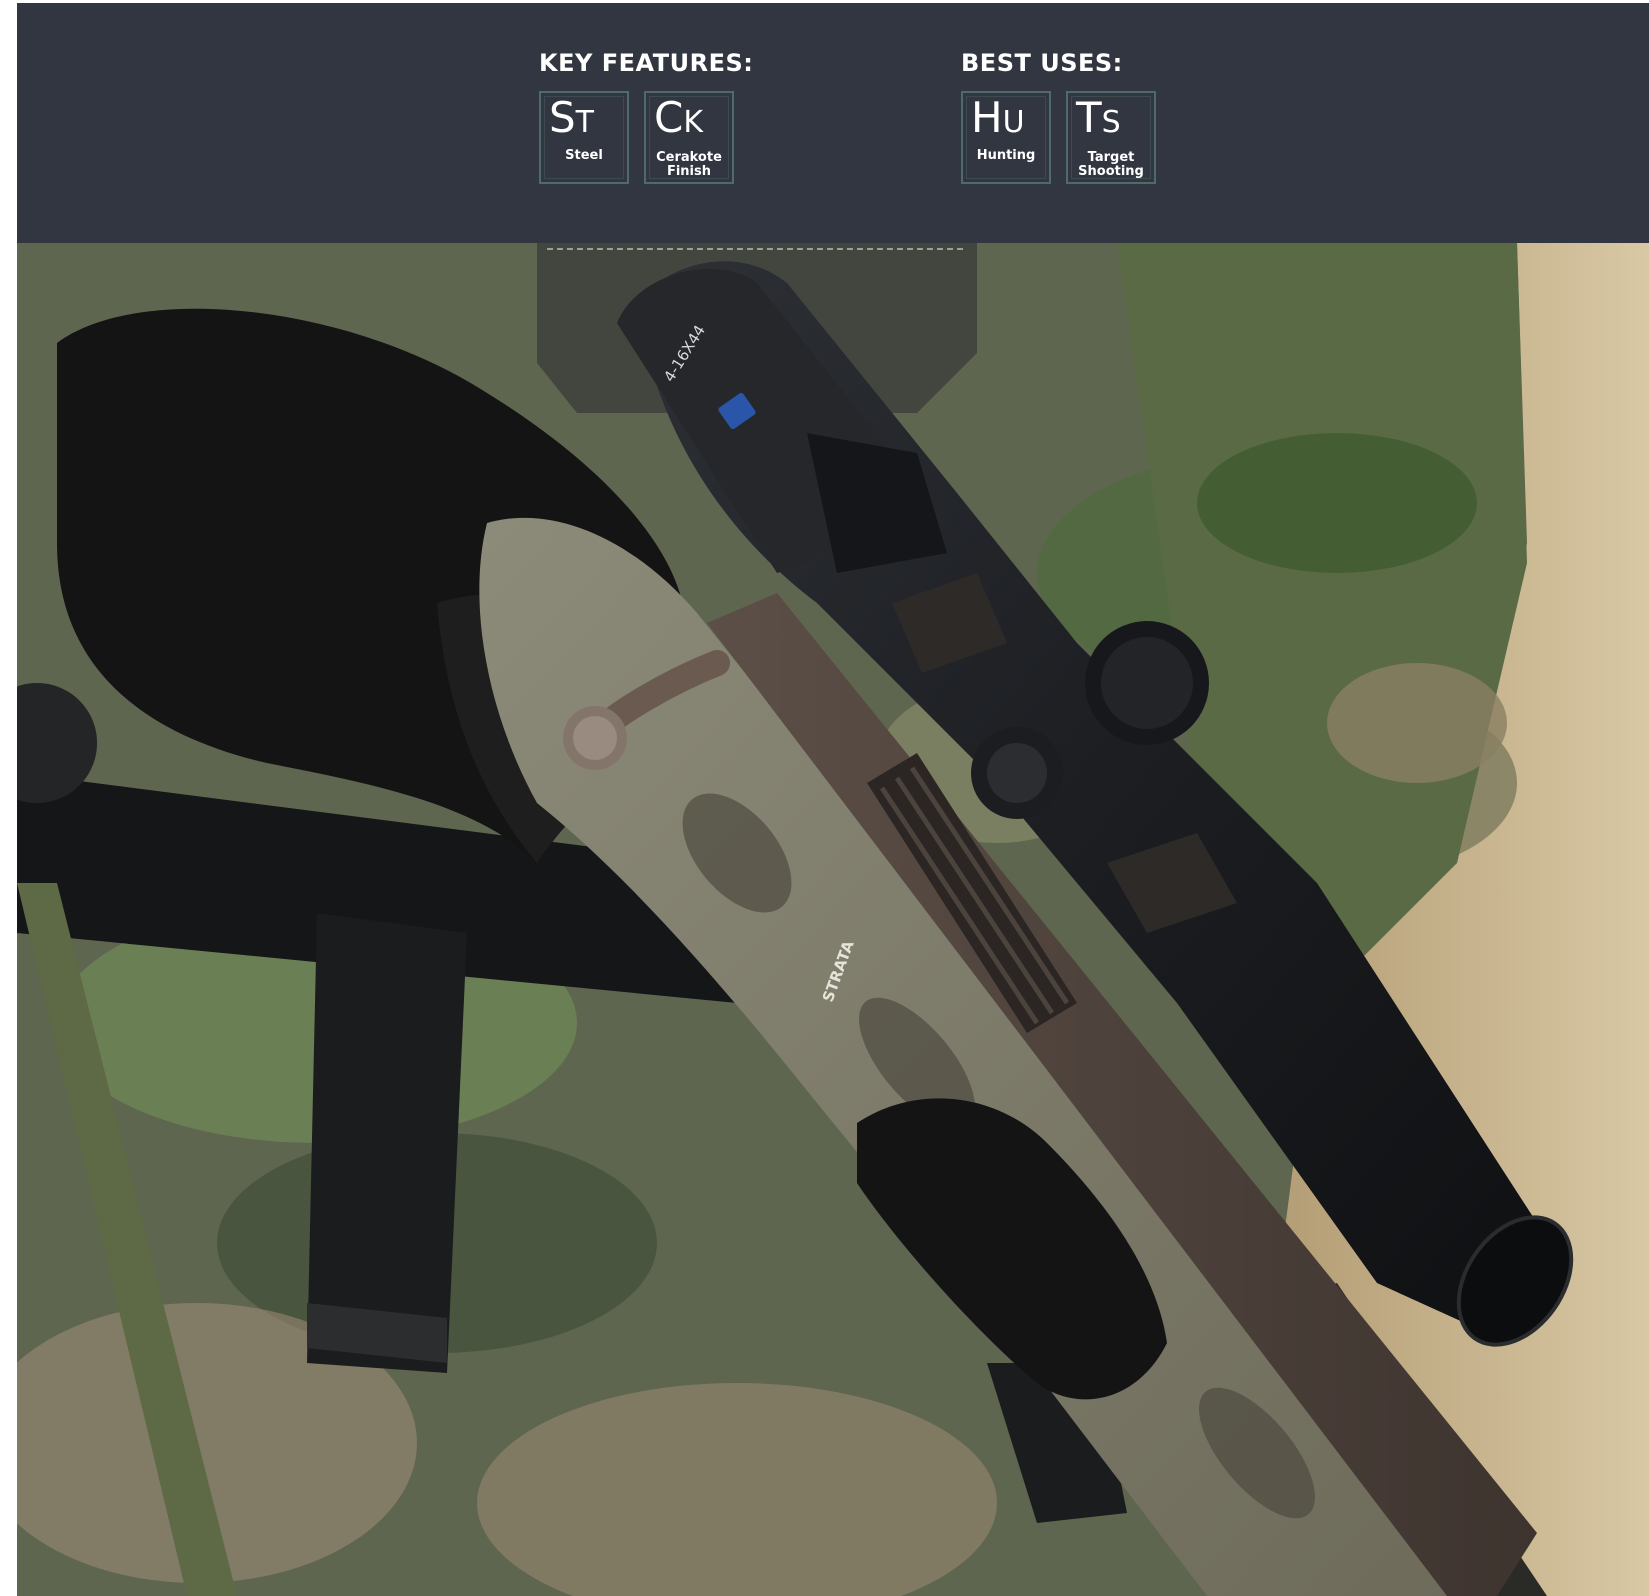 This screenshot has width=1649, height=1596. Describe the element at coordinates (1111, 164) in the screenshot. I see `tile-label-target-shooting: Target Shooting` at that location.